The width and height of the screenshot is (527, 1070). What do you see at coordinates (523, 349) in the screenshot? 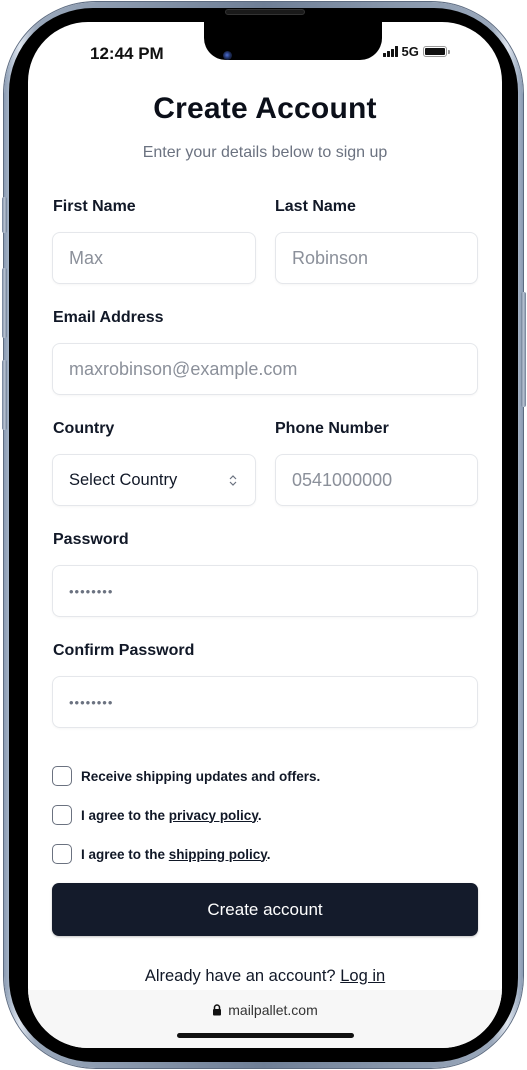
I see `power-button` at bounding box center [523, 349].